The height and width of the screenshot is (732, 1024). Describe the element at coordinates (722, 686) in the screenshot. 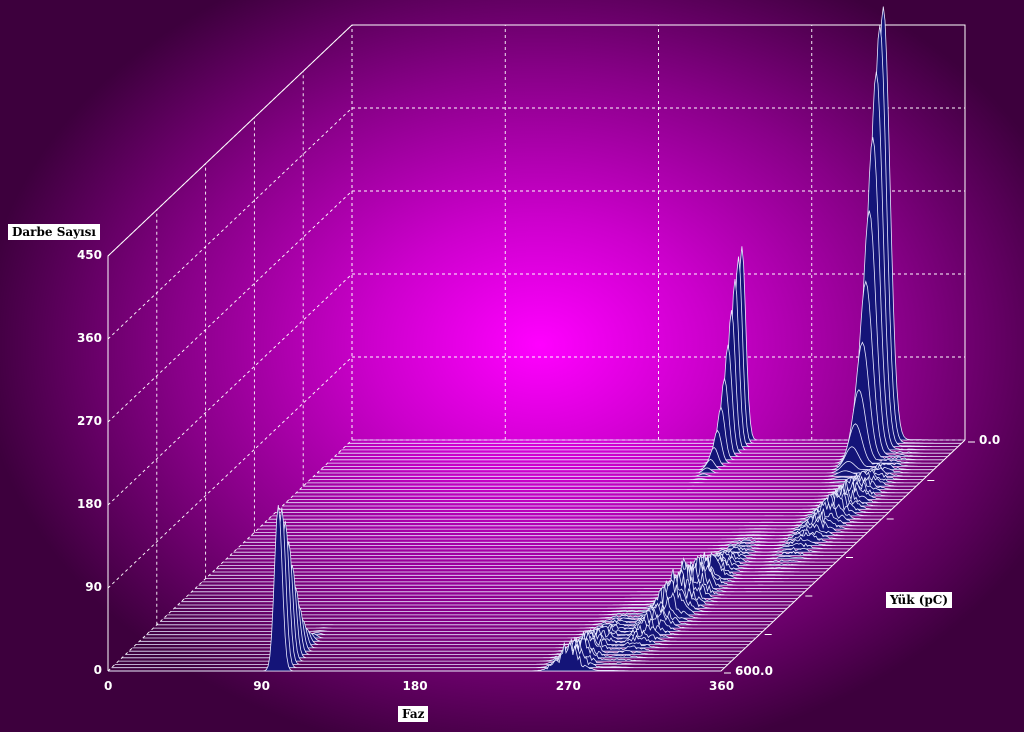

I see `x-tick-label: 360` at that location.